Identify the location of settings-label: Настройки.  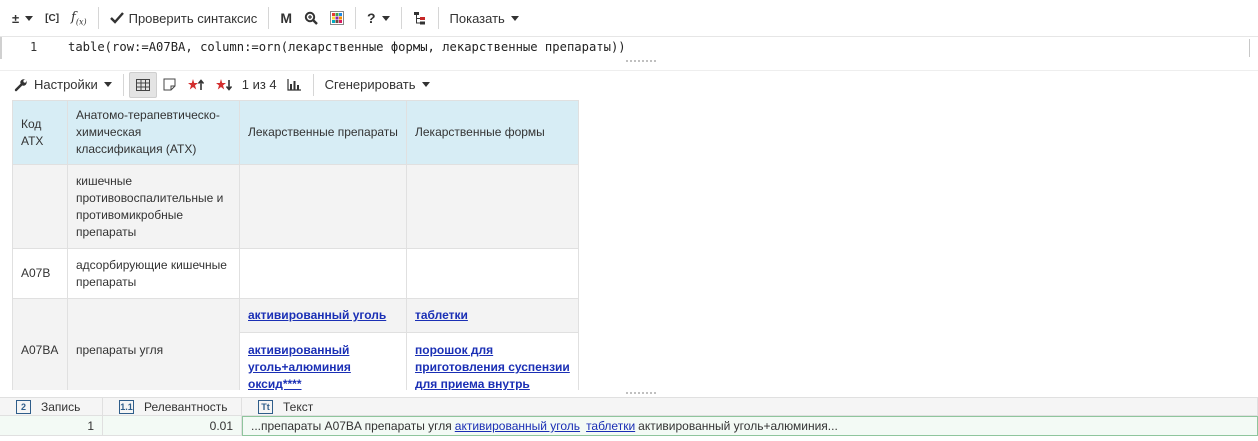
(66, 84).